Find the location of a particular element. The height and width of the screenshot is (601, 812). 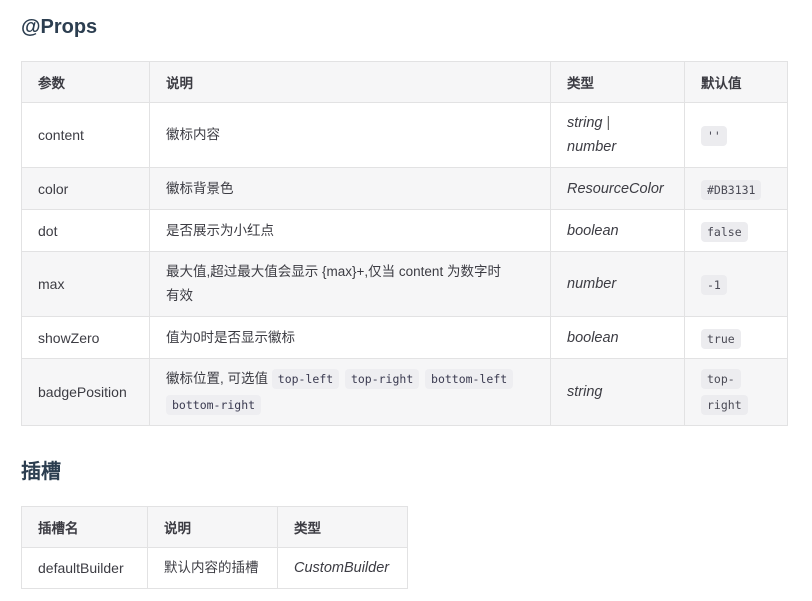

prop-name: dot is located at coordinates (86, 231).